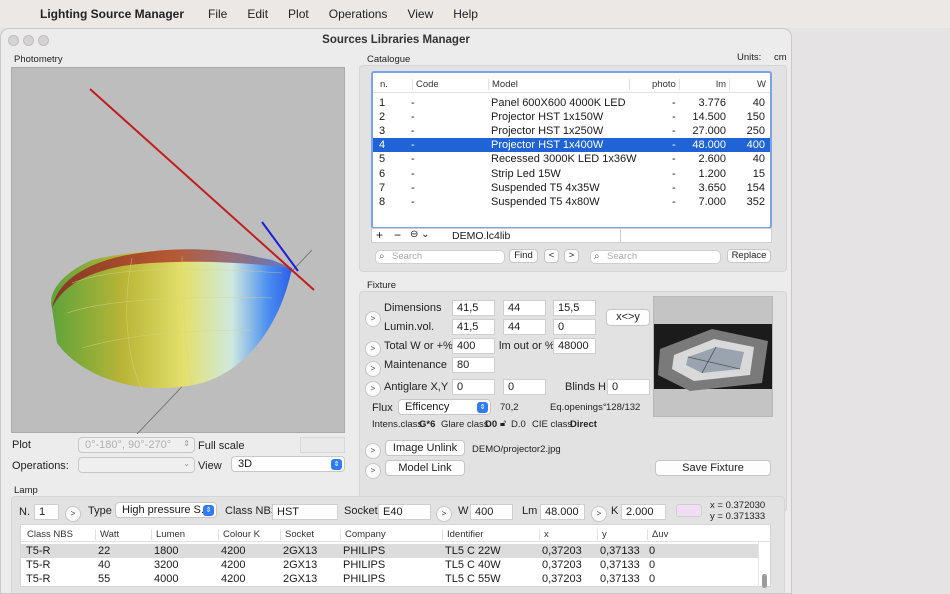 The width and height of the screenshot is (950, 594). Describe the element at coordinates (571, 117) in the screenshot. I see `catalogue-row: 2 - Projector HST 1x150W - 14.500 150` at that location.